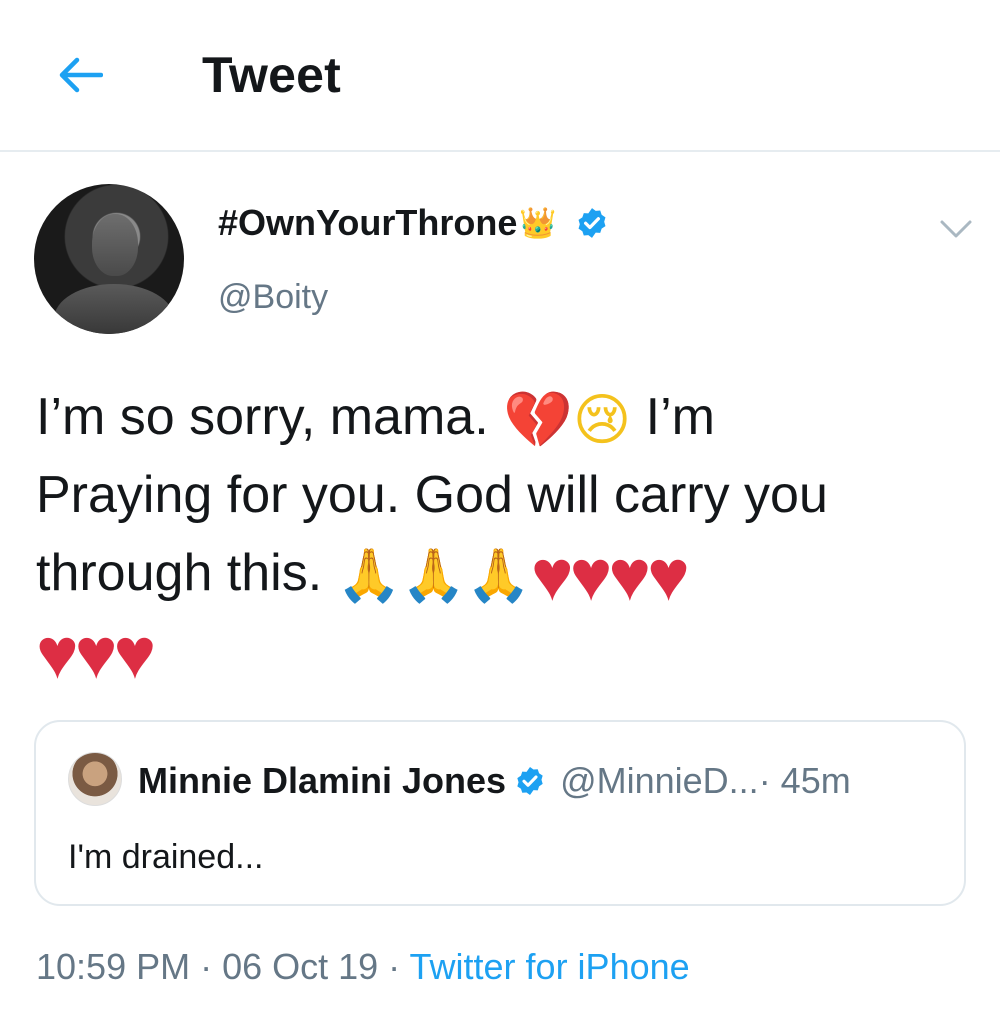 Image resolution: width=1000 pixels, height=1024 pixels. Describe the element at coordinates (804, 780) in the screenshot. I see `quoted-time: · 45m` at that location.